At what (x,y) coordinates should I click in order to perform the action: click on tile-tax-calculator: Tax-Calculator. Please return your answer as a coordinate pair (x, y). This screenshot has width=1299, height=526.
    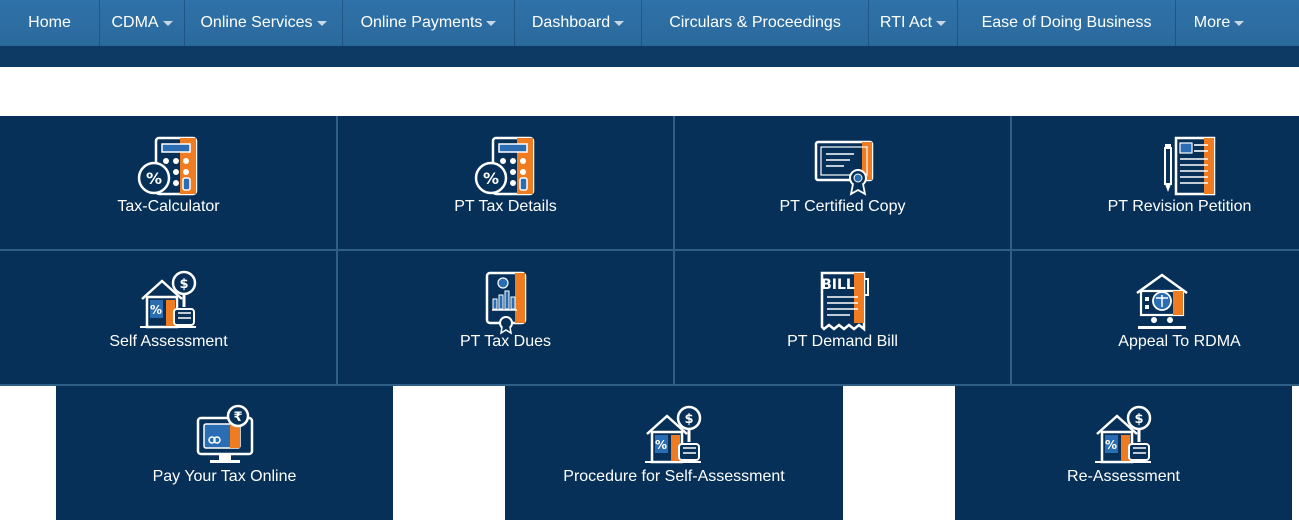
    Looking at the image, I should click on (168, 183).